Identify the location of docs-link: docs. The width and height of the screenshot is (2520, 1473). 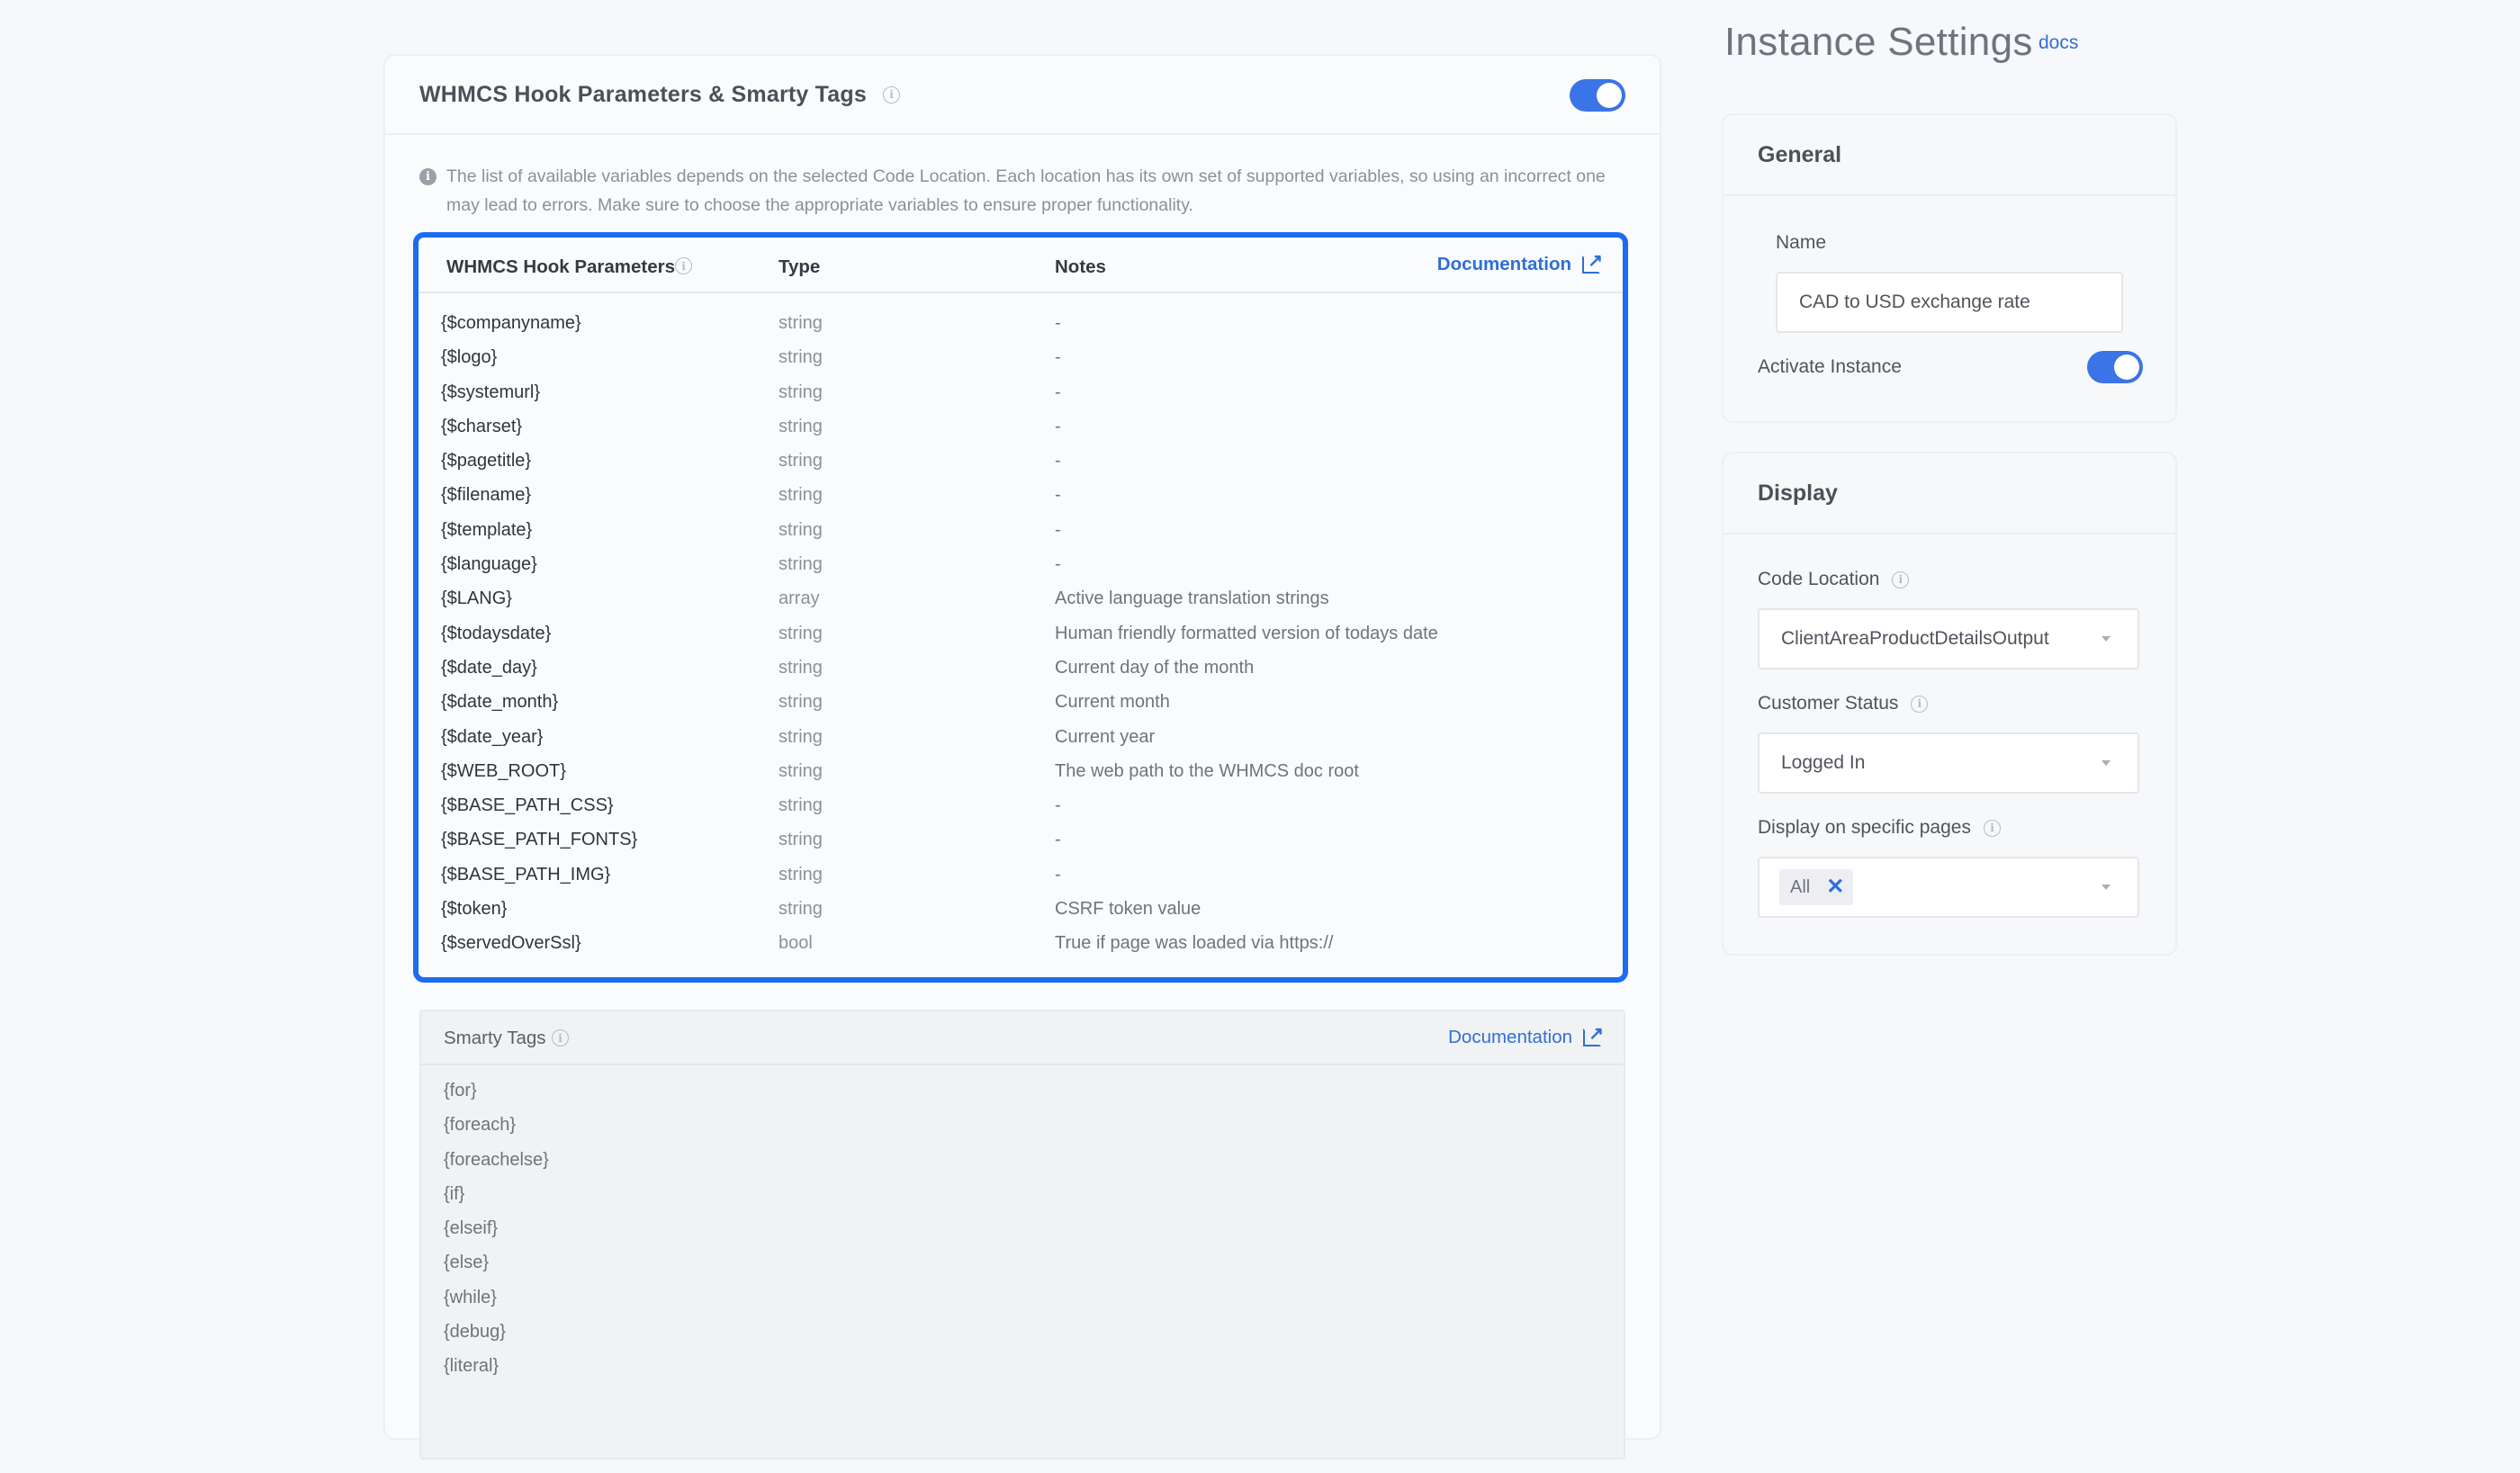
(2058, 43).